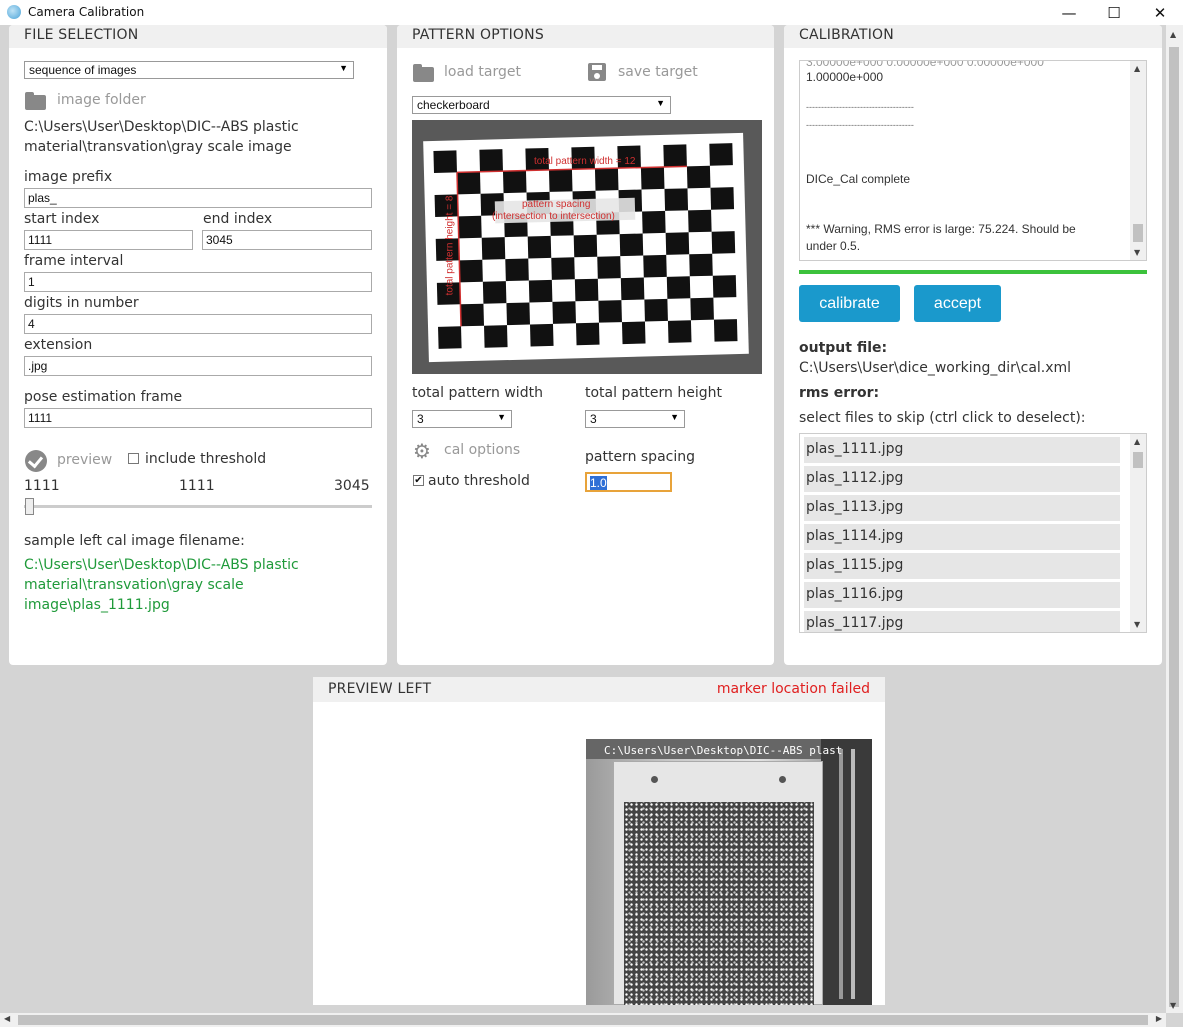 This screenshot has height=1027, width=1183. What do you see at coordinates (1069, 12) in the screenshot?
I see `minimize-button: —` at bounding box center [1069, 12].